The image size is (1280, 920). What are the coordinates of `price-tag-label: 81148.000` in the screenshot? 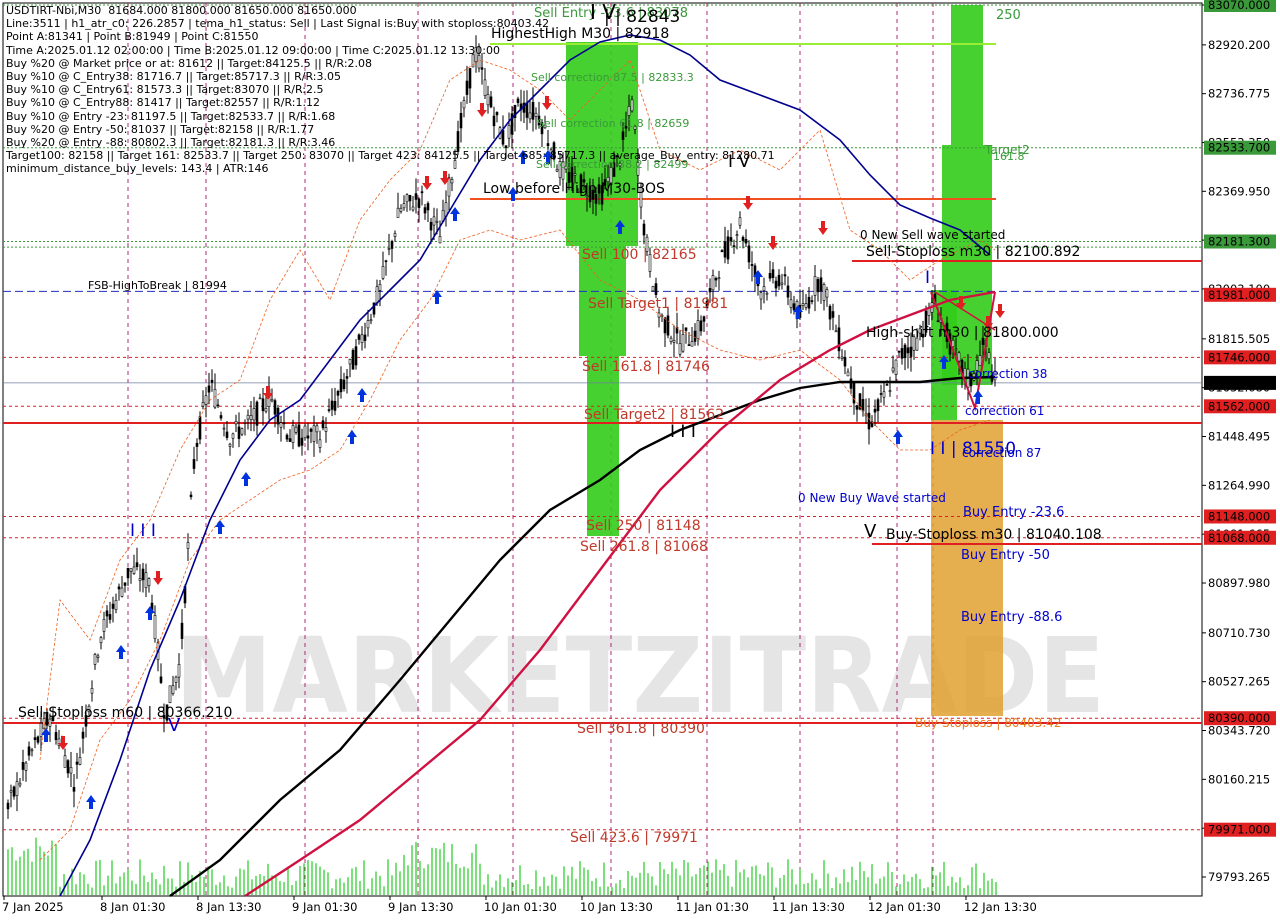 It's located at (1239, 516).